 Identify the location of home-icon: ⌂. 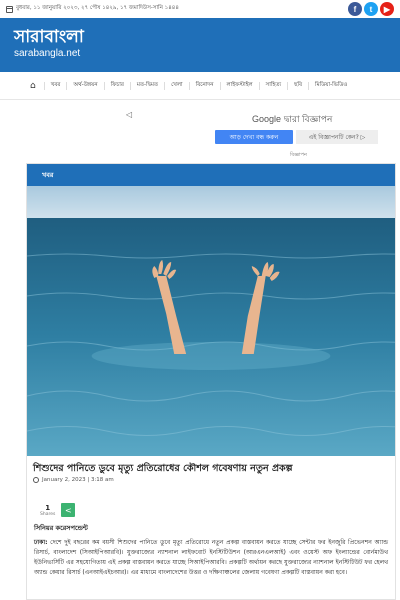
(33, 86).